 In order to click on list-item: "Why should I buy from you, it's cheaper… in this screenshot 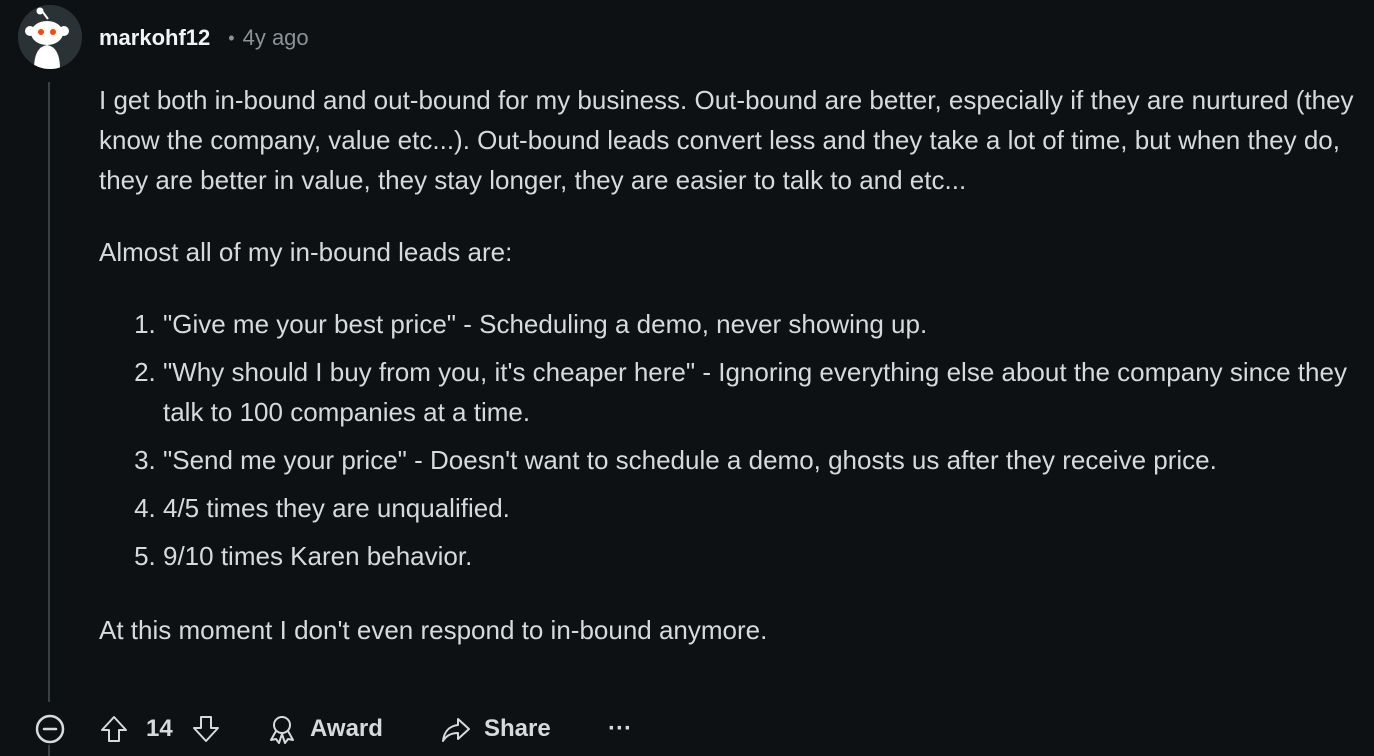, I will do `click(762, 392)`.